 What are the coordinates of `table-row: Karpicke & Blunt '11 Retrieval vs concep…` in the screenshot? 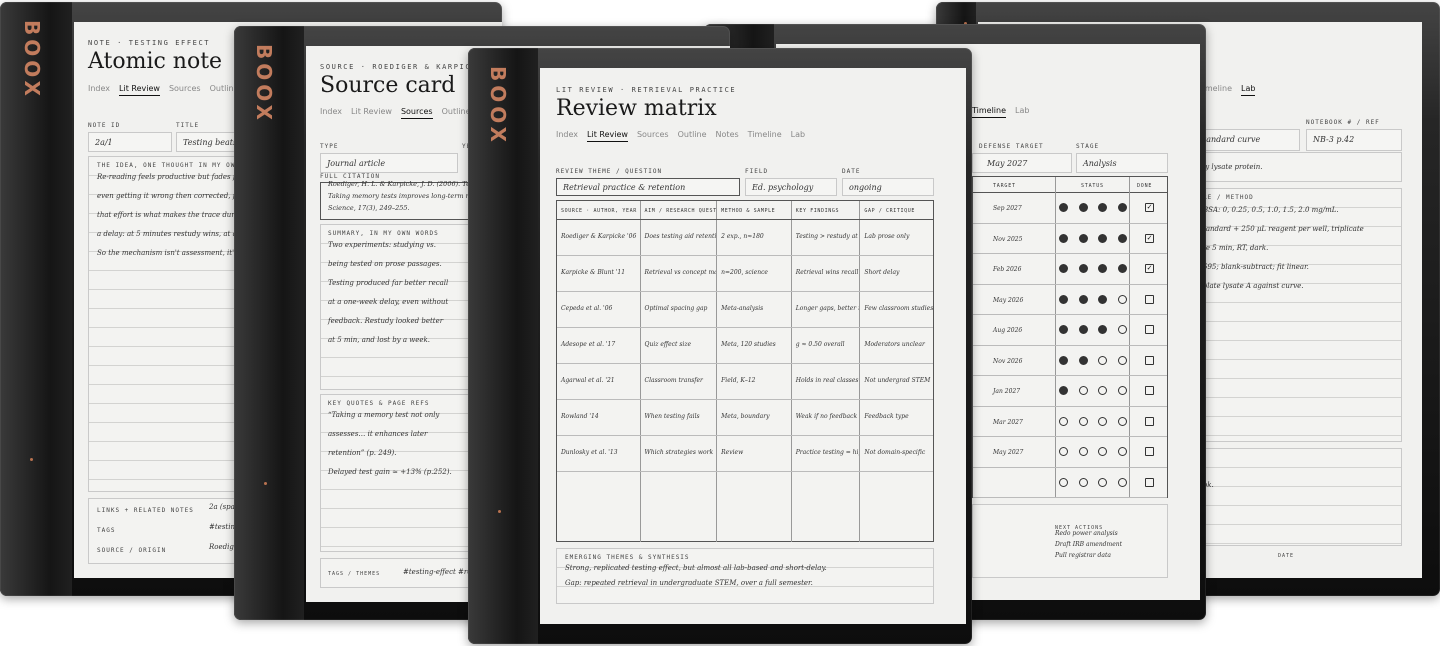 It's located at (745, 274).